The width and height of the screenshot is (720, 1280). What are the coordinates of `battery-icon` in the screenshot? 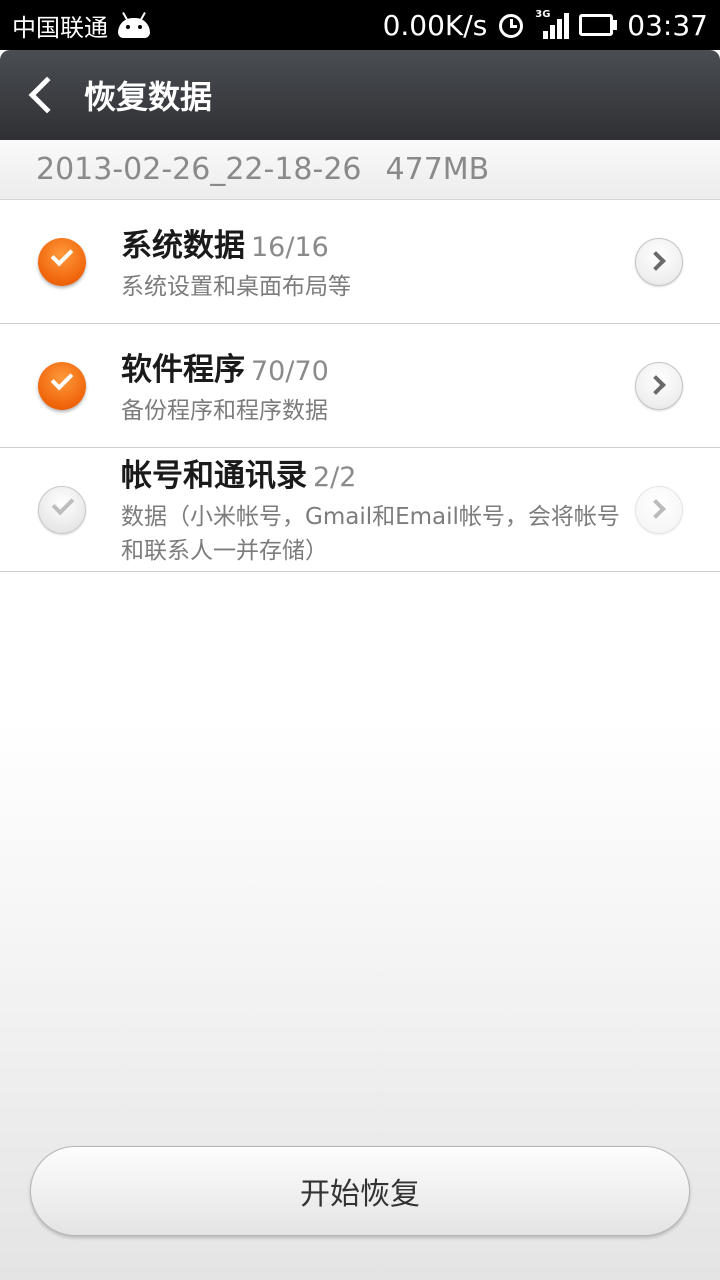 It's located at (598, 25).